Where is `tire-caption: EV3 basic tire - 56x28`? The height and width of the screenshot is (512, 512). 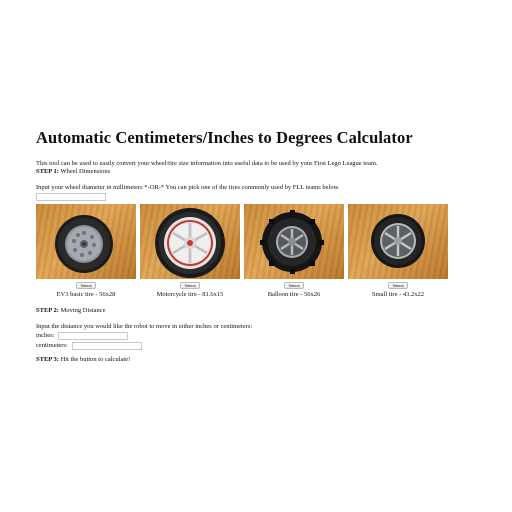
tire-caption: EV3 basic tire - 56x28 is located at coordinates (86, 294).